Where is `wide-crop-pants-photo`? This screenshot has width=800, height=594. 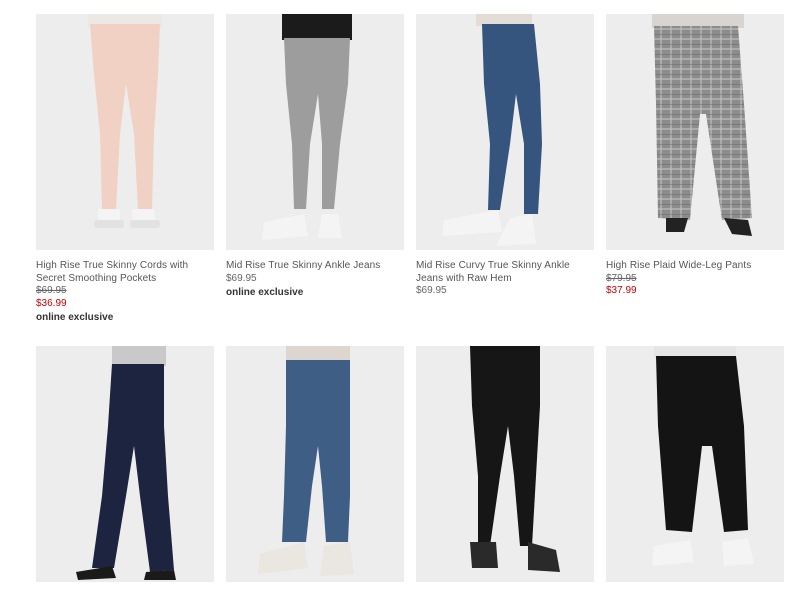
wide-crop-pants-photo is located at coordinates (703, 456).